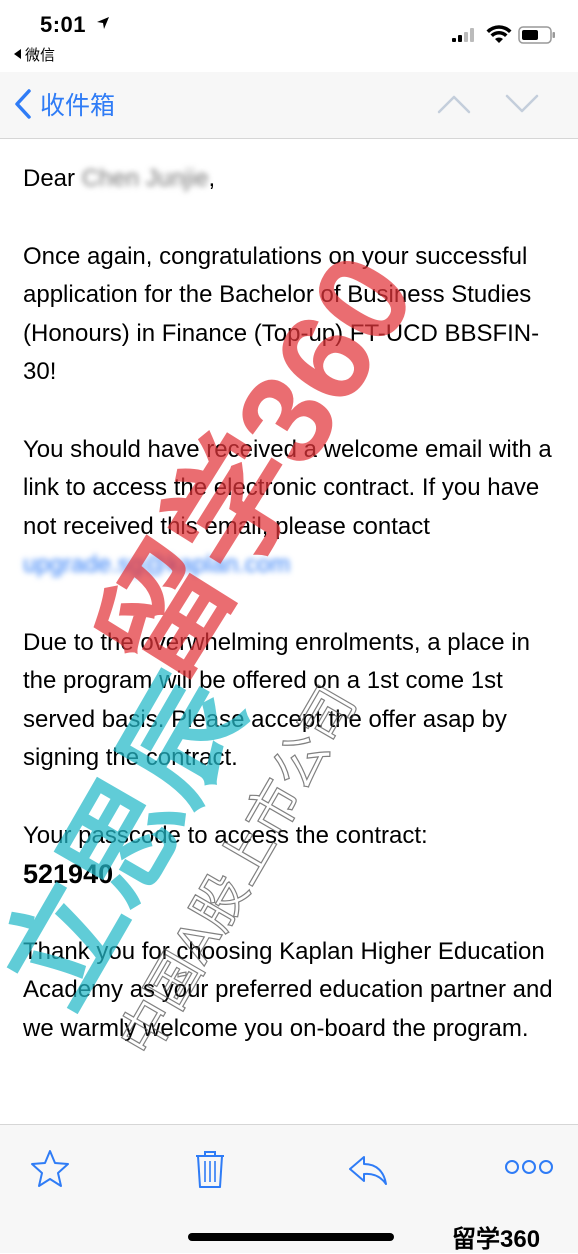  Describe the element at coordinates (156, 564) in the screenshot. I see `contact-email-link: upgrade.sg@kaplan.com` at that location.